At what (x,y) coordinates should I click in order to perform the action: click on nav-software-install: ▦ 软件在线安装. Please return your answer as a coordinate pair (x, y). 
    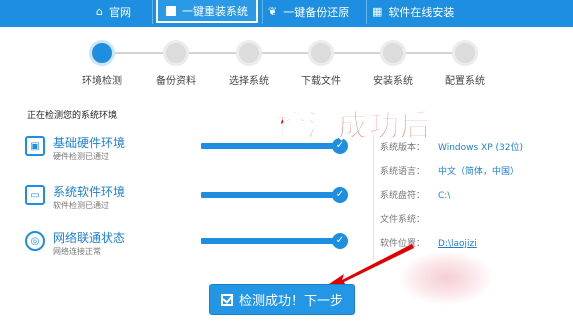
    Looking at the image, I should click on (413, 11).